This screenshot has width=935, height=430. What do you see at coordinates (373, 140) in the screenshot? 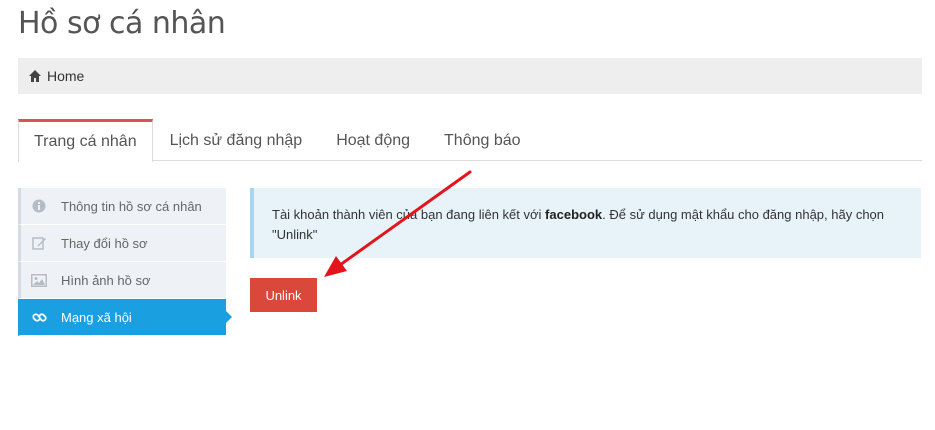
I see `tab-hoat-dong: Hoạt động` at bounding box center [373, 140].